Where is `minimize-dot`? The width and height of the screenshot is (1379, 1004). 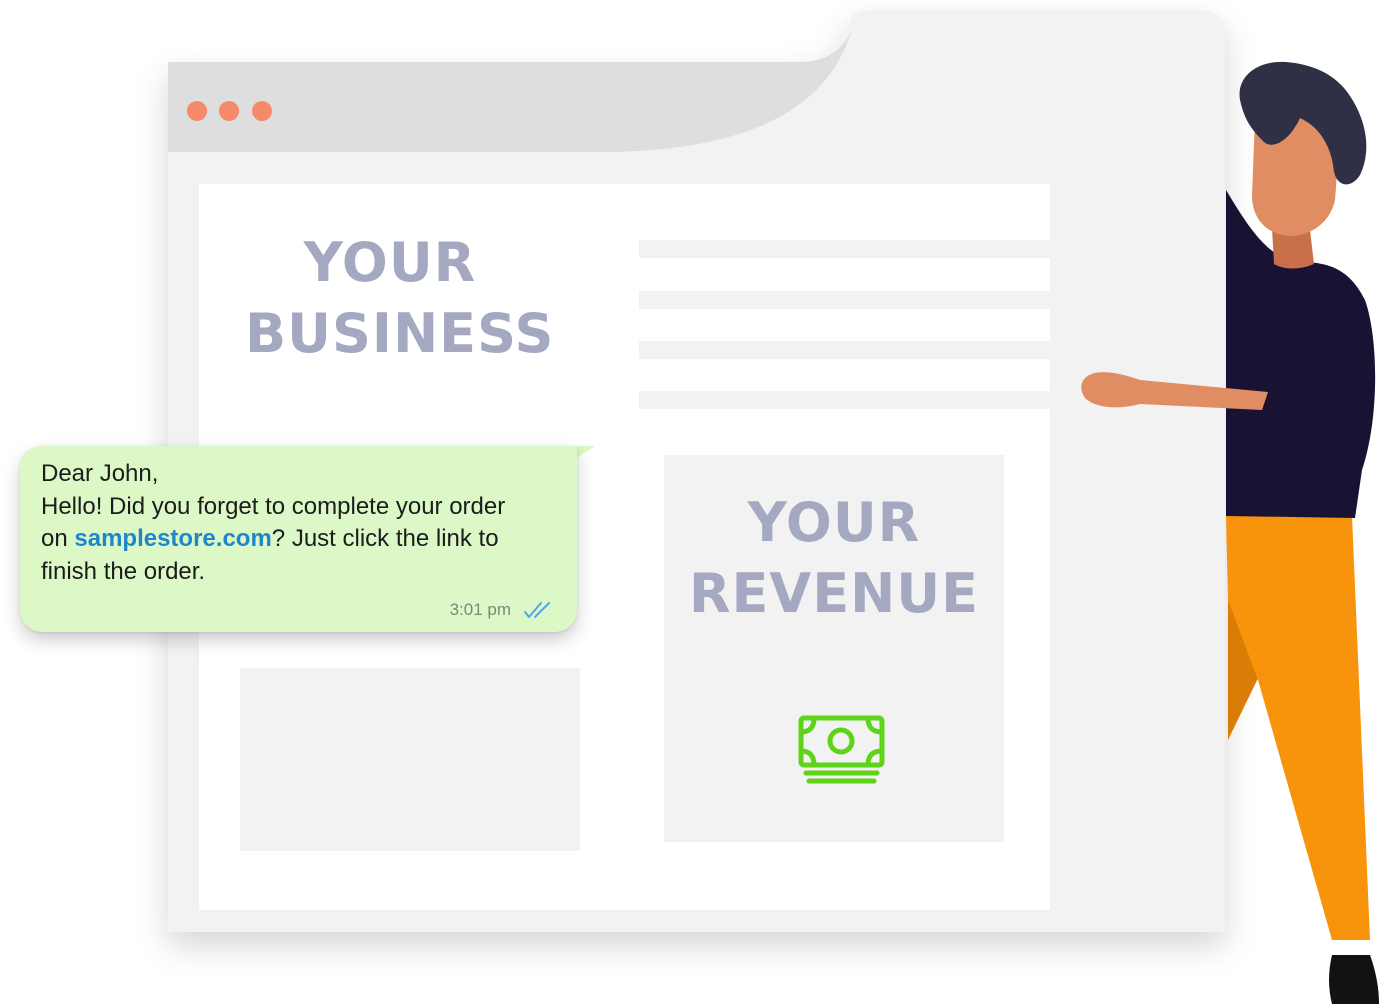
minimize-dot is located at coordinates (229, 111).